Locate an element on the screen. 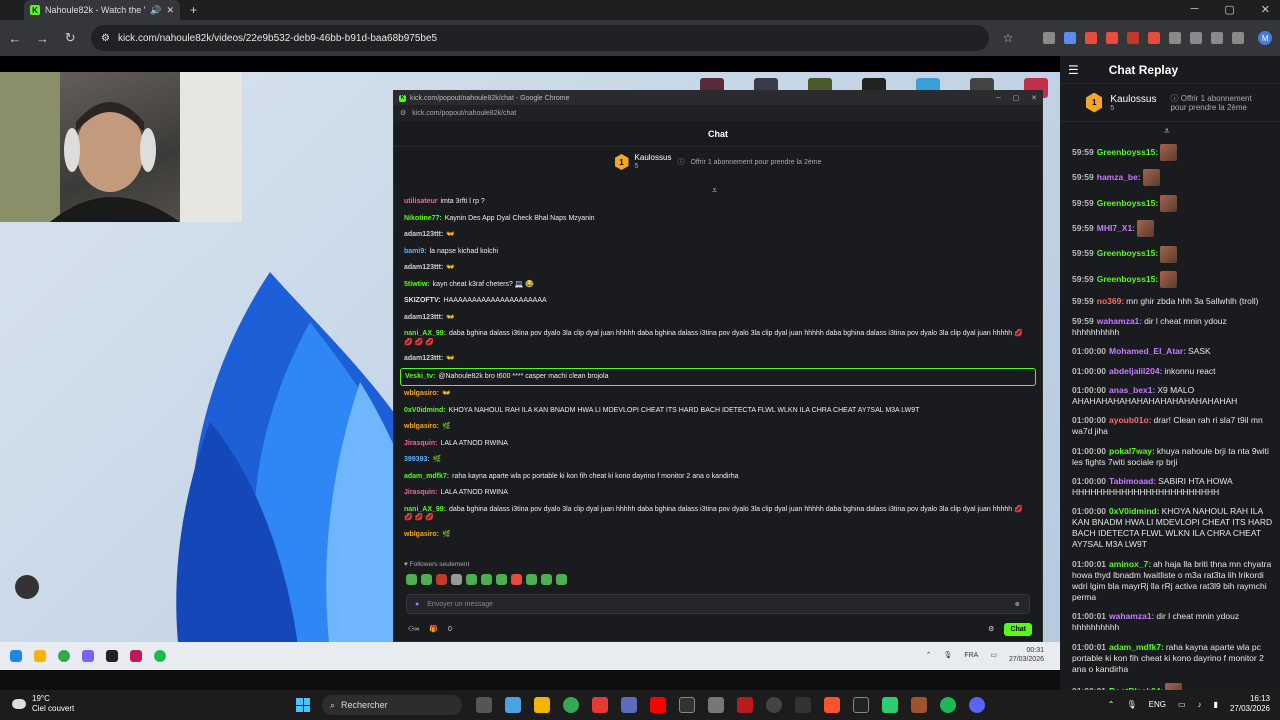 The image size is (1280, 720). chat-username: 5tiwtiw: is located at coordinates (417, 284).